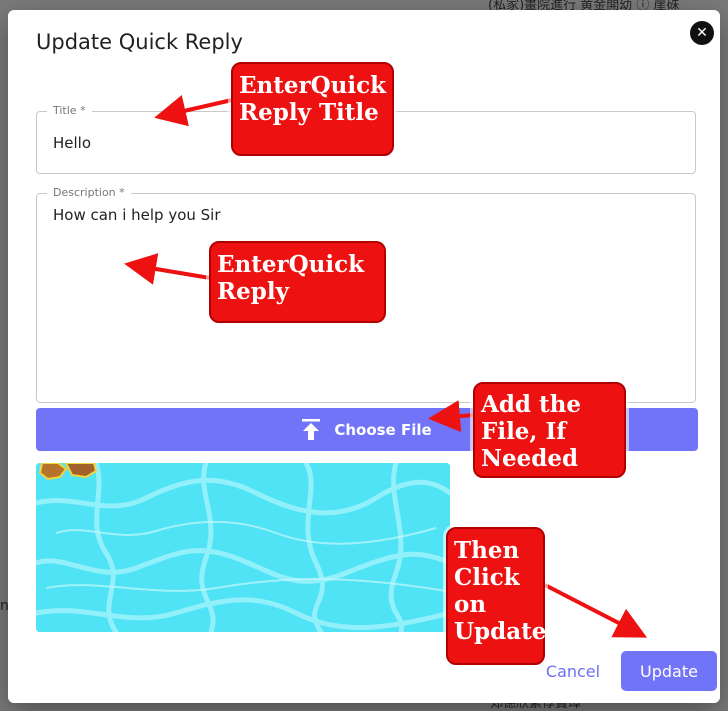 The height and width of the screenshot is (711, 728). I want to click on dialog-title: Update Quick Reply, so click(139, 42).